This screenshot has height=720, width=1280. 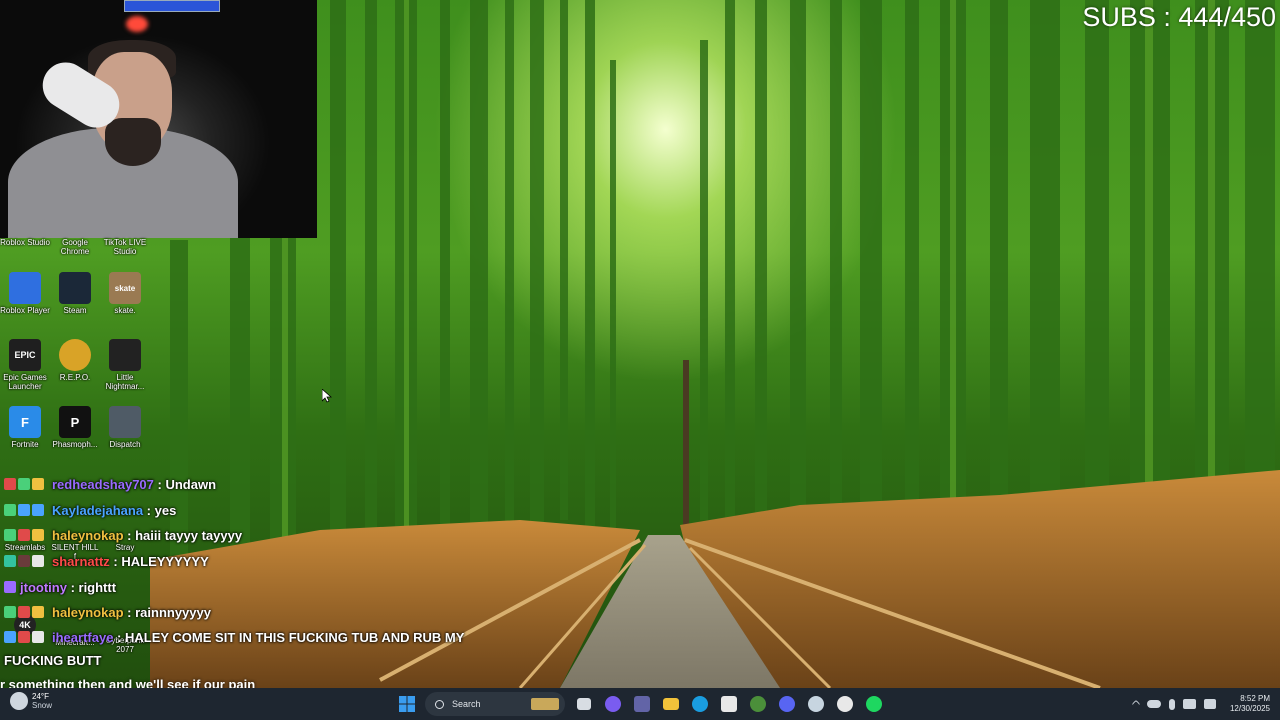 What do you see at coordinates (83, 637) in the screenshot?
I see `chat-username: iheartfaye` at bounding box center [83, 637].